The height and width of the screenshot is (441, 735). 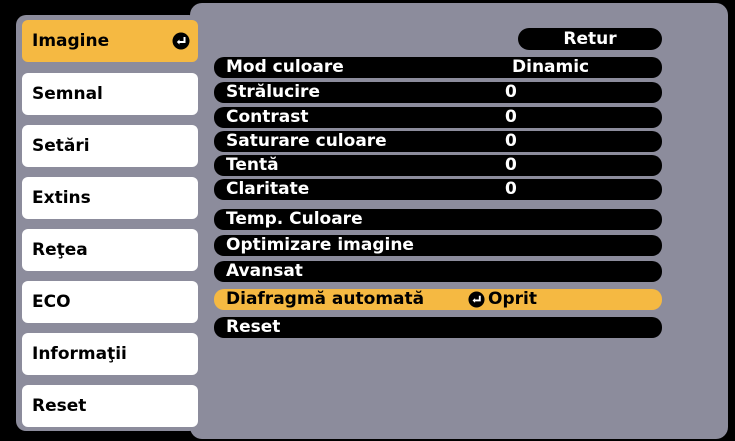 I want to click on menu-row-label: Reset, so click(x=253, y=327).